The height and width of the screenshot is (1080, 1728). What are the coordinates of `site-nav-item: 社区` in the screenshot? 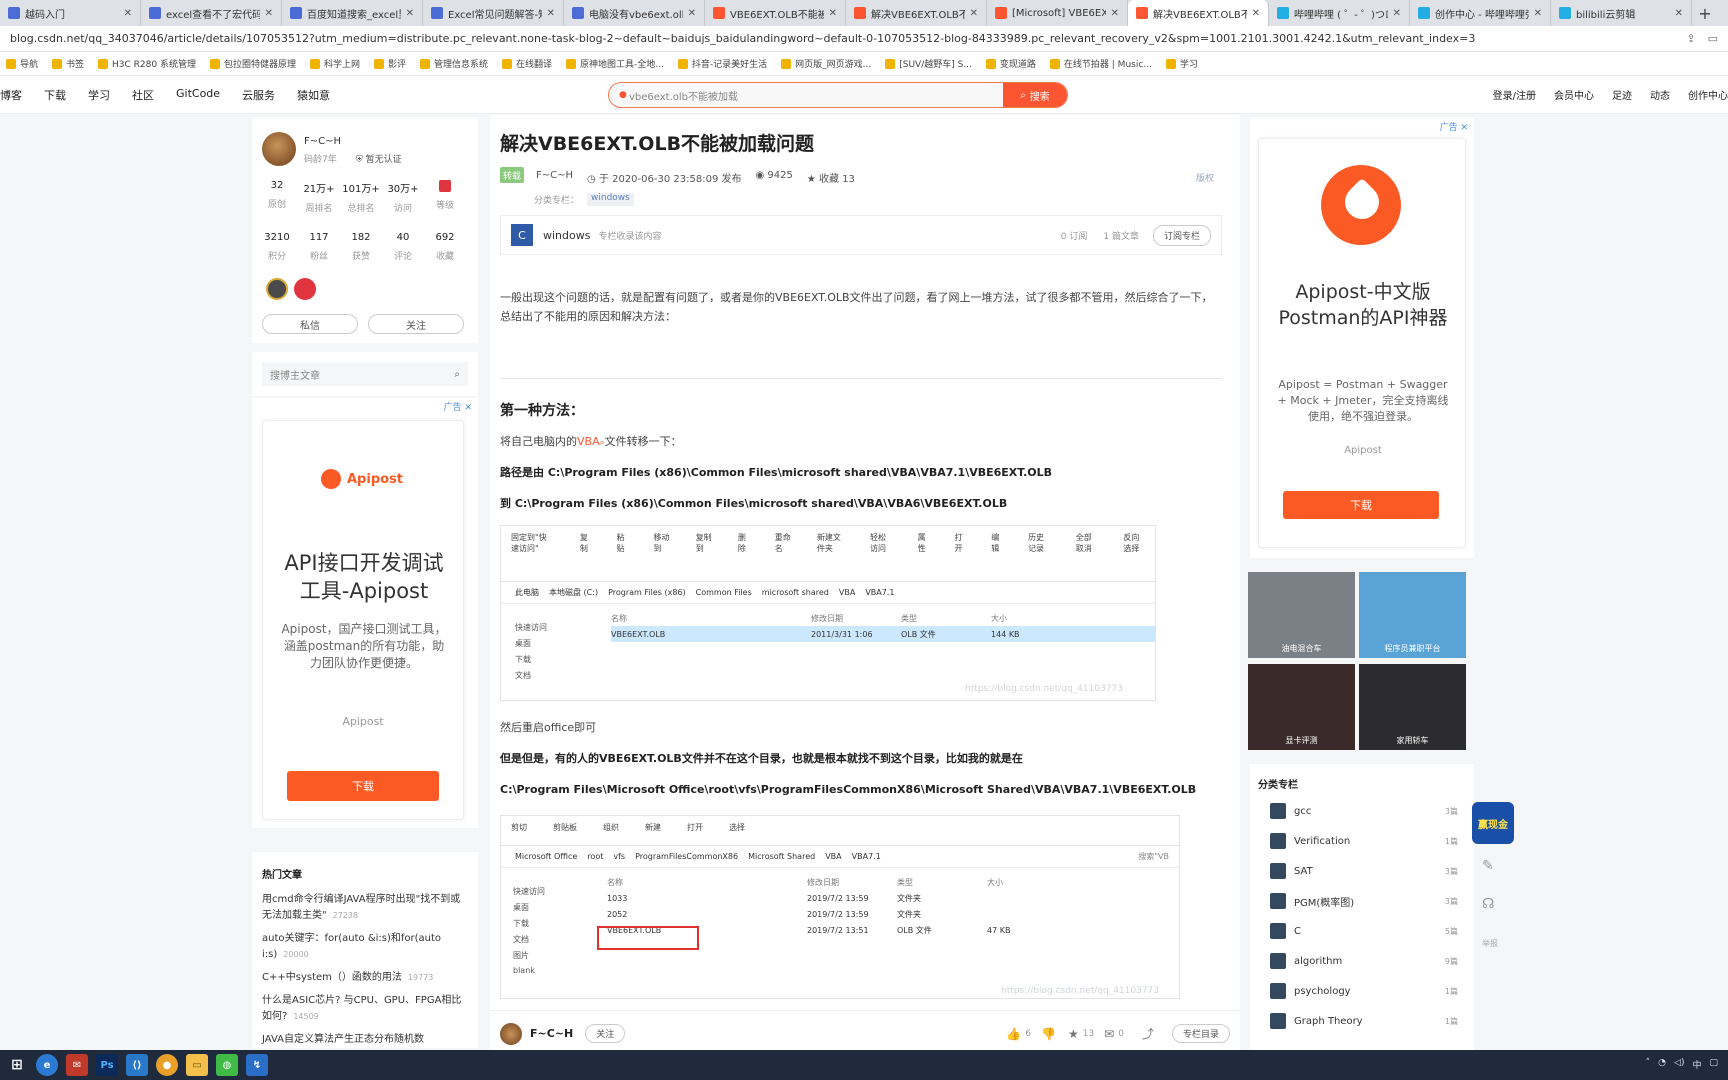 It's located at (143, 95).